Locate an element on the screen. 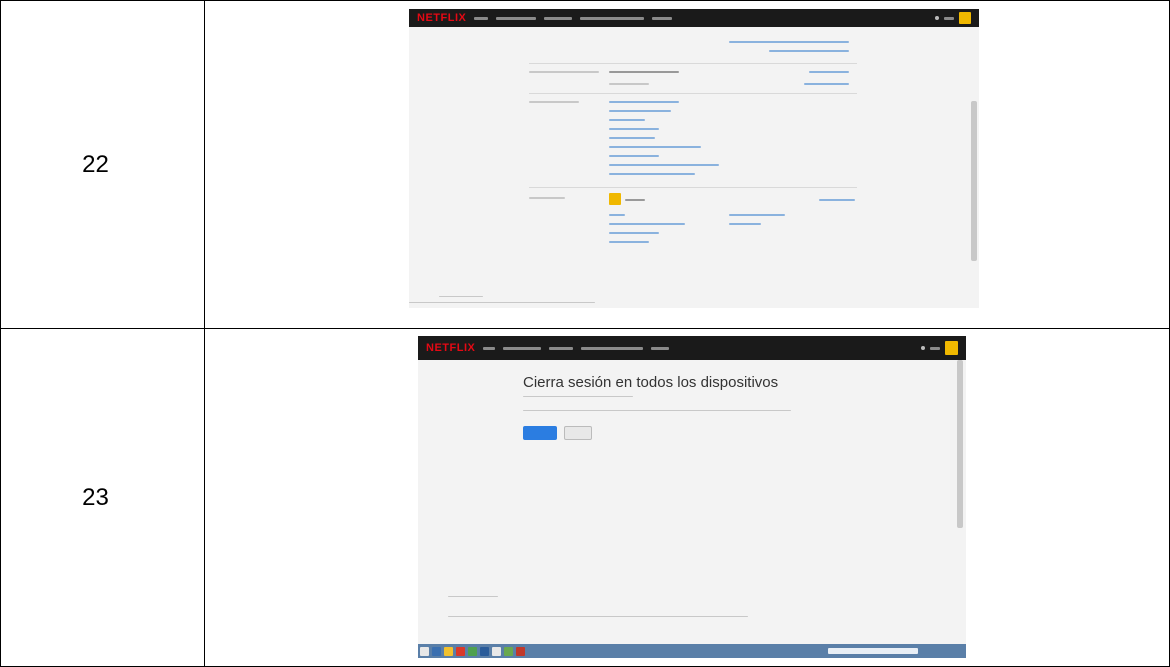  page-title: Cierra sesión en todos los dispositivos is located at coordinates (651, 382).